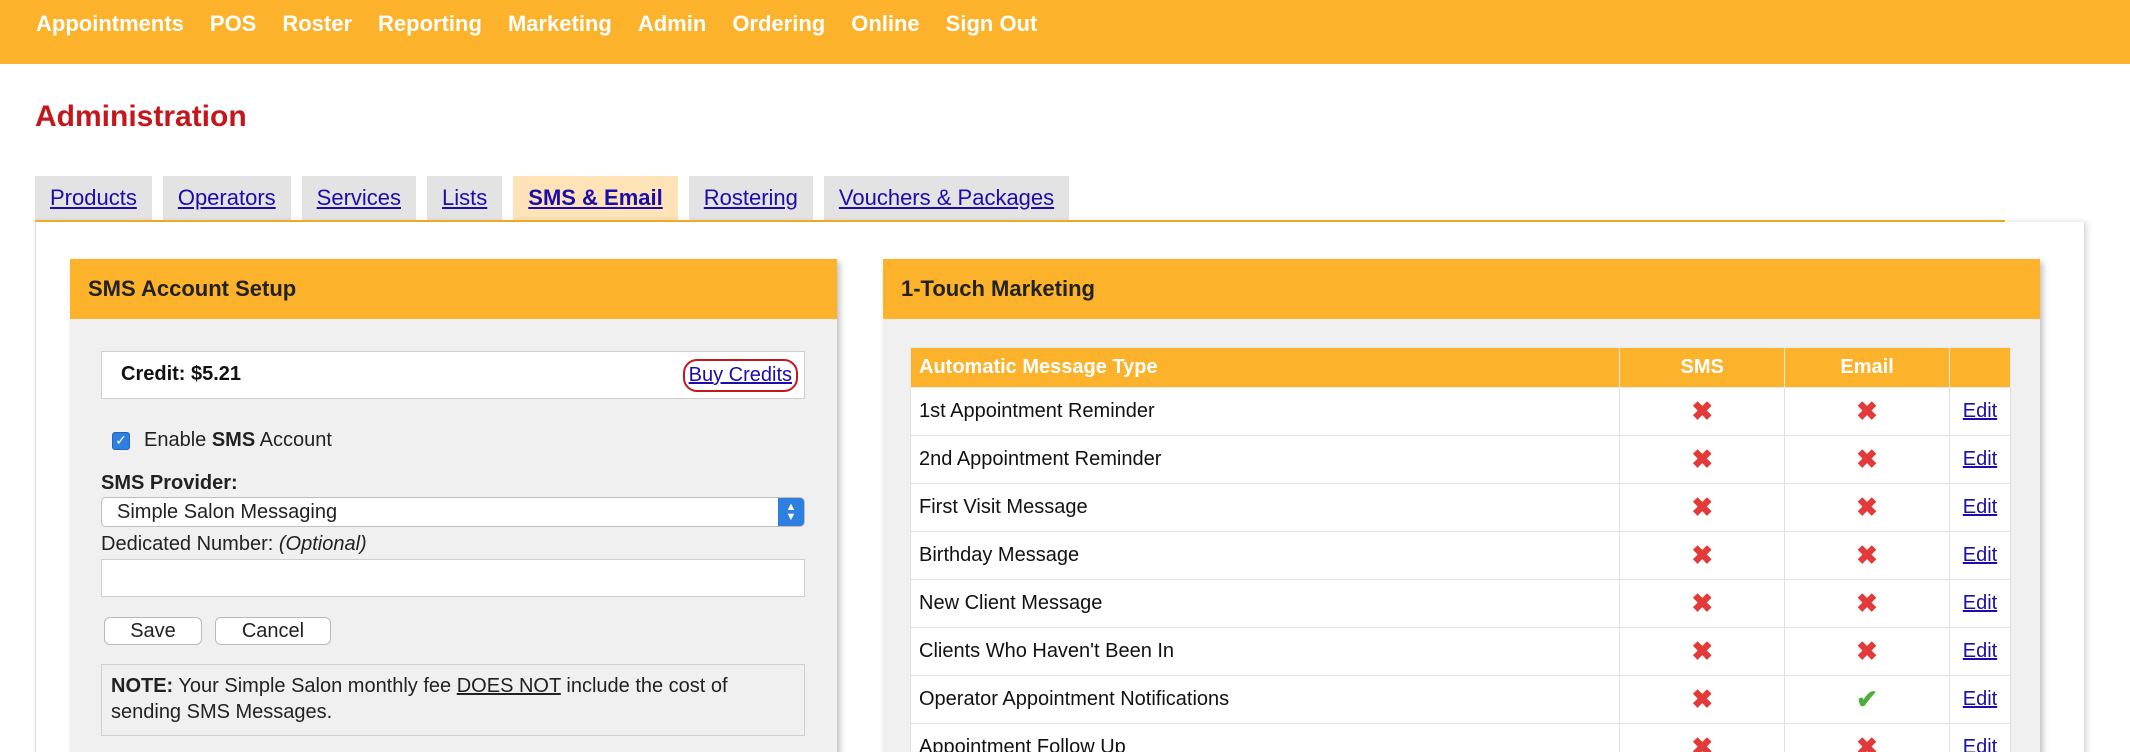 The height and width of the screenshot is (752, 2130). I want to click on table-row: Operator Appointment Notifications ✖ ✔ Edit, so click(1460, 699).